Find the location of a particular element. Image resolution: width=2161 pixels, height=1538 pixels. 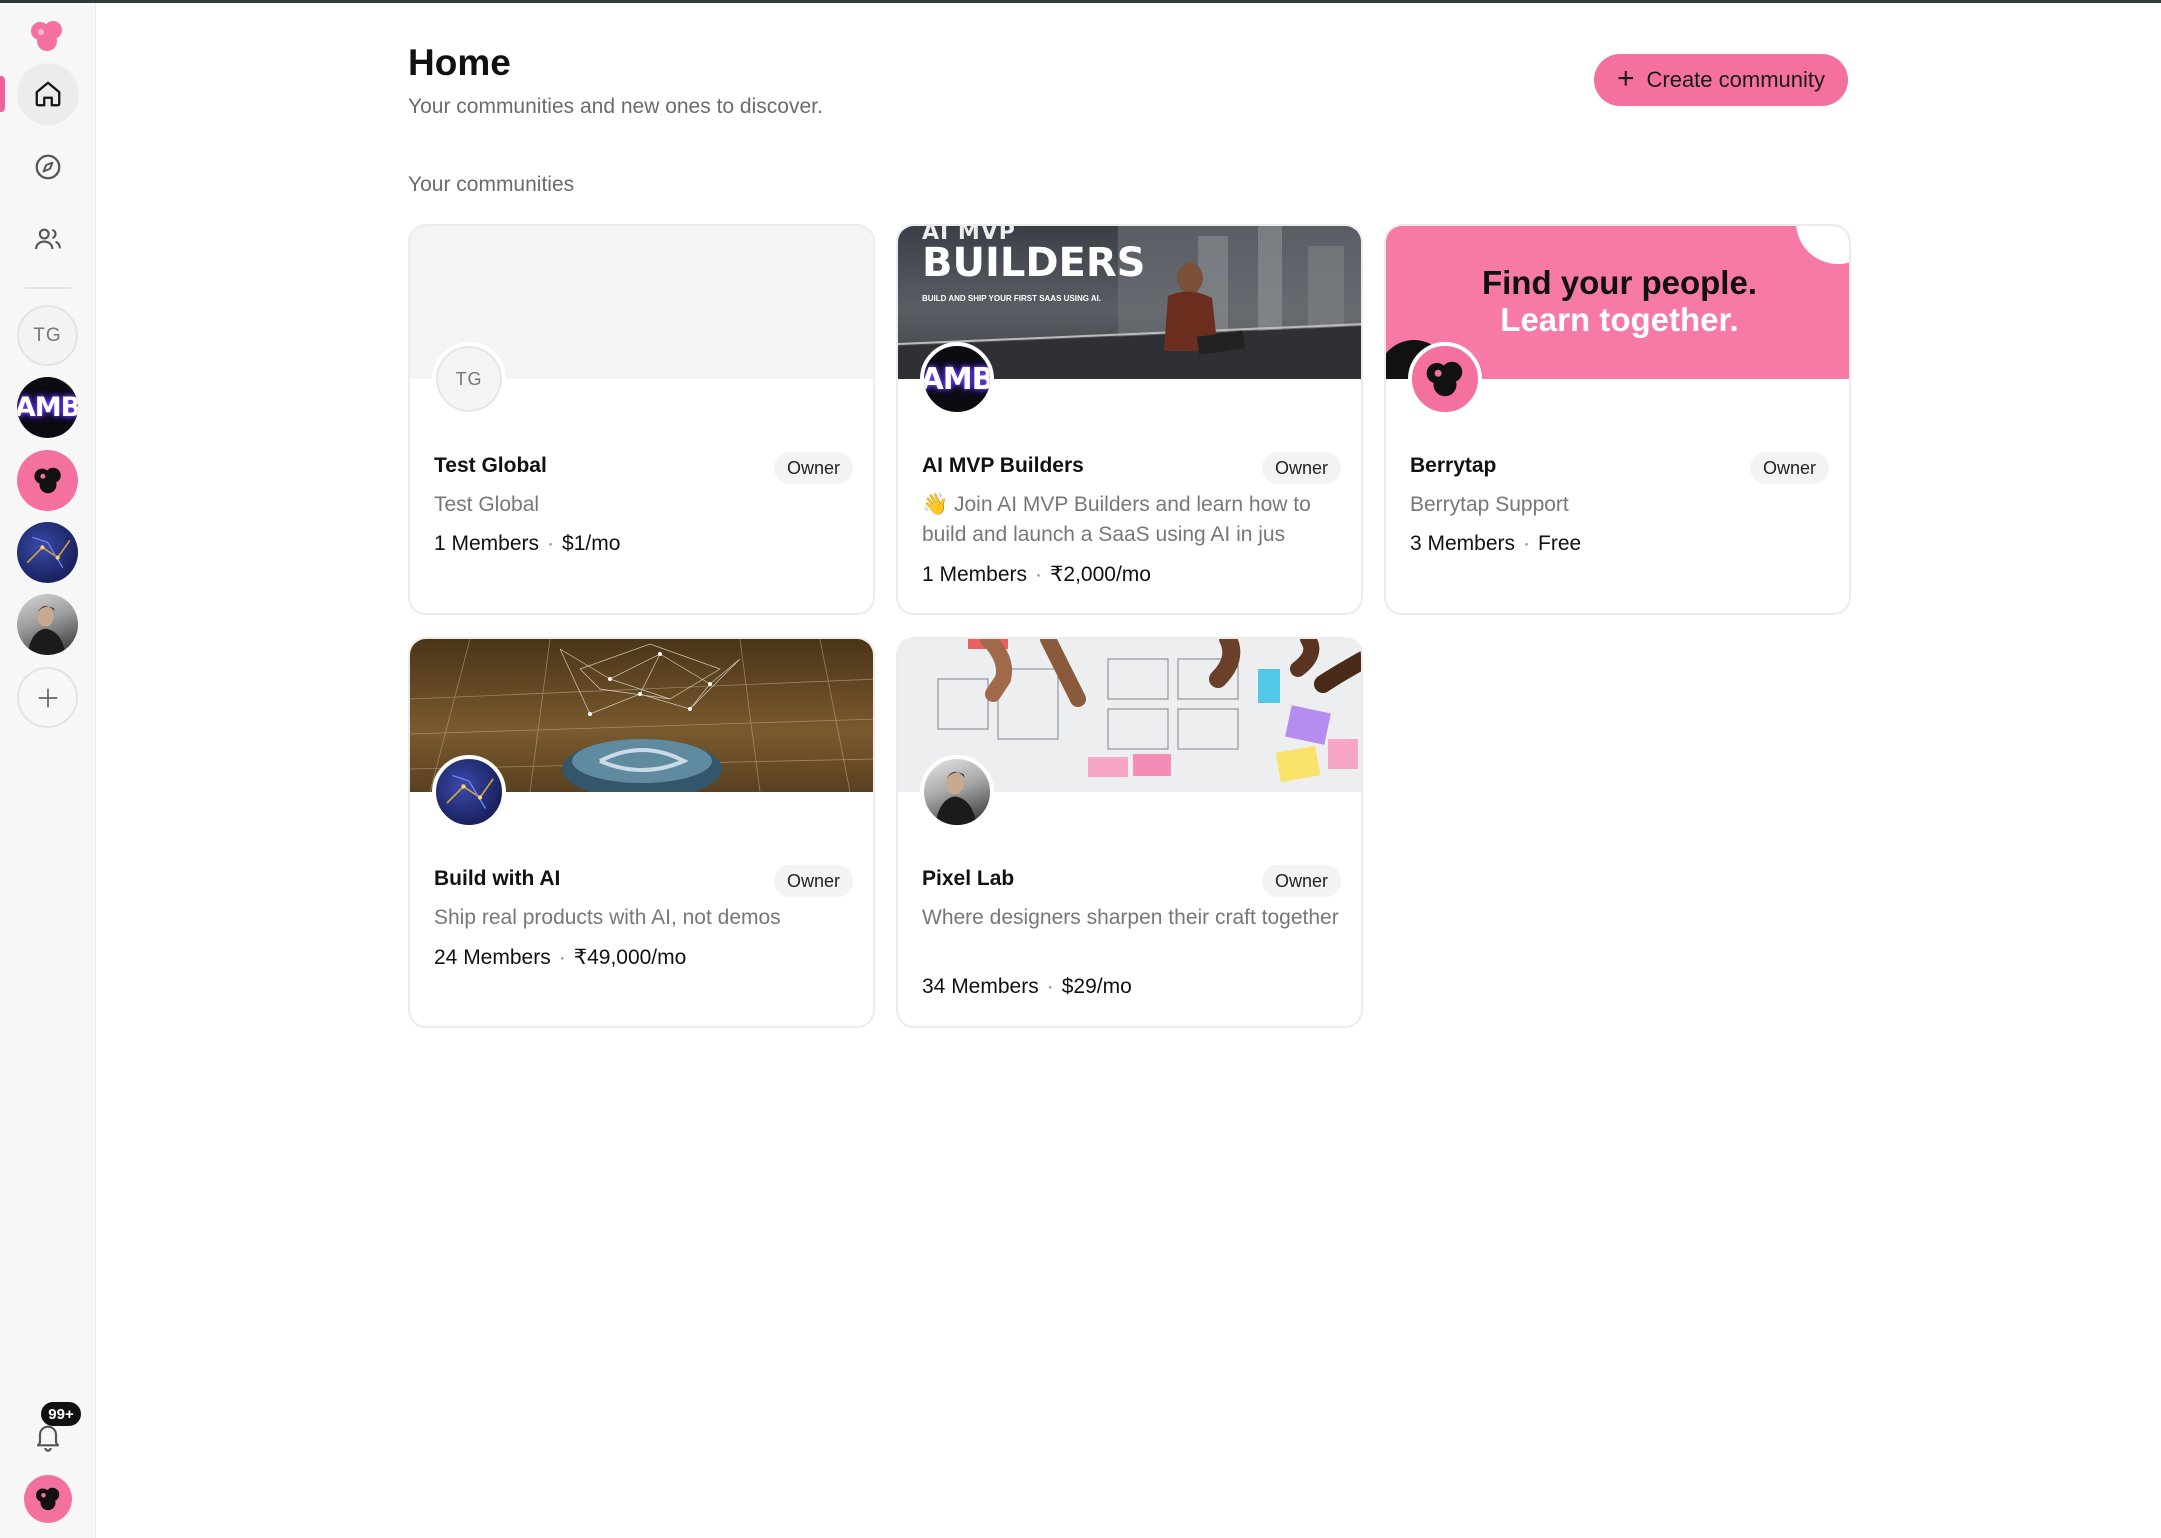

community-description: Test Global is located at coordinates (487, 504).